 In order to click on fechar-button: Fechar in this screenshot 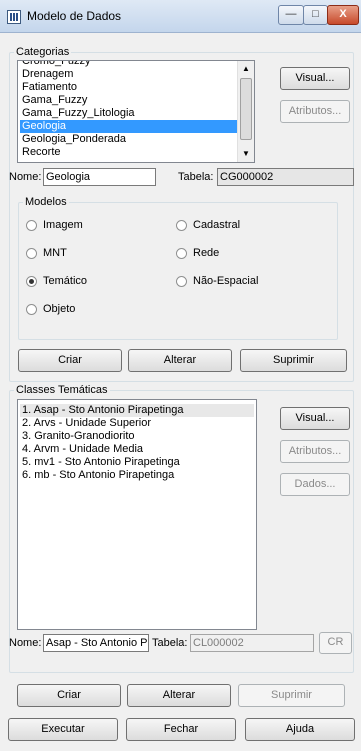, I will do `click(181, 729)`.